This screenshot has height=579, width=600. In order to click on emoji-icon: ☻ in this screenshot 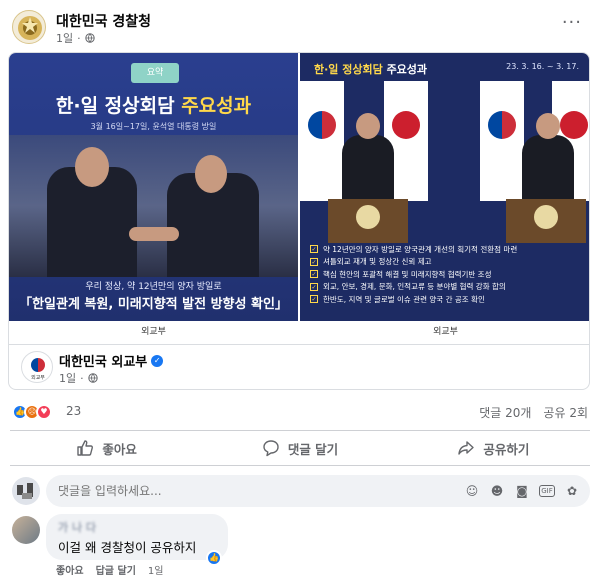, I will do `click(497, 491)`.